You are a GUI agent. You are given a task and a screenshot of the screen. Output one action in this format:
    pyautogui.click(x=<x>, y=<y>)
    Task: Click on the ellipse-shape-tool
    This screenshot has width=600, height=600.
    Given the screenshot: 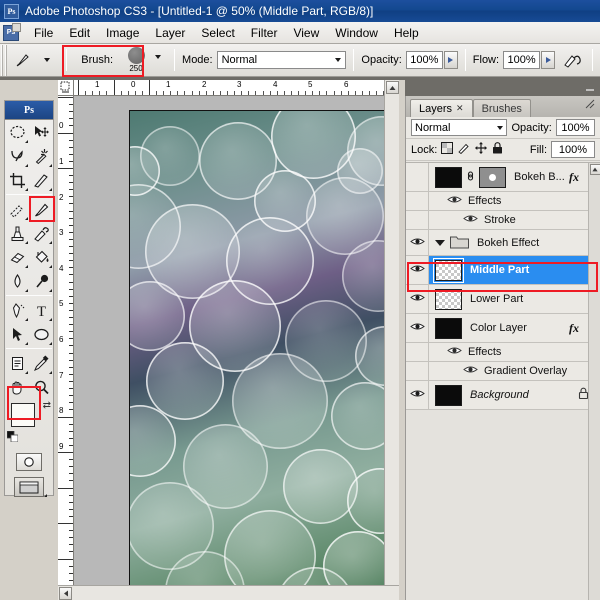 What is the action you would take?
    pyautogui.click(x=41, y=334)
    